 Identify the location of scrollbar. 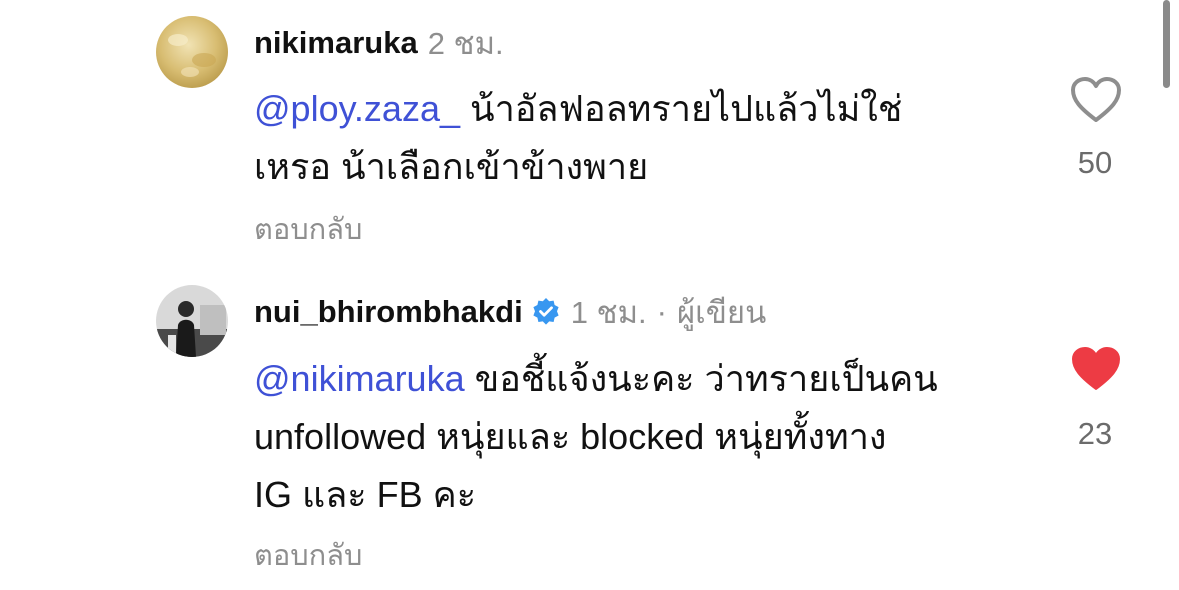
(1166, 44).